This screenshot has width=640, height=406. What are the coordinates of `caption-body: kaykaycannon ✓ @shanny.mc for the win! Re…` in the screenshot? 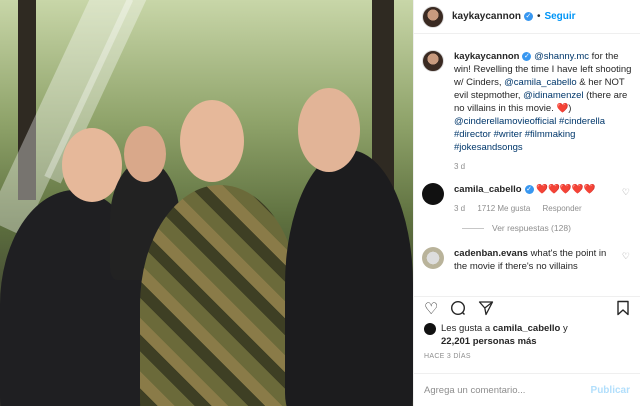 It's located at (543, 111).